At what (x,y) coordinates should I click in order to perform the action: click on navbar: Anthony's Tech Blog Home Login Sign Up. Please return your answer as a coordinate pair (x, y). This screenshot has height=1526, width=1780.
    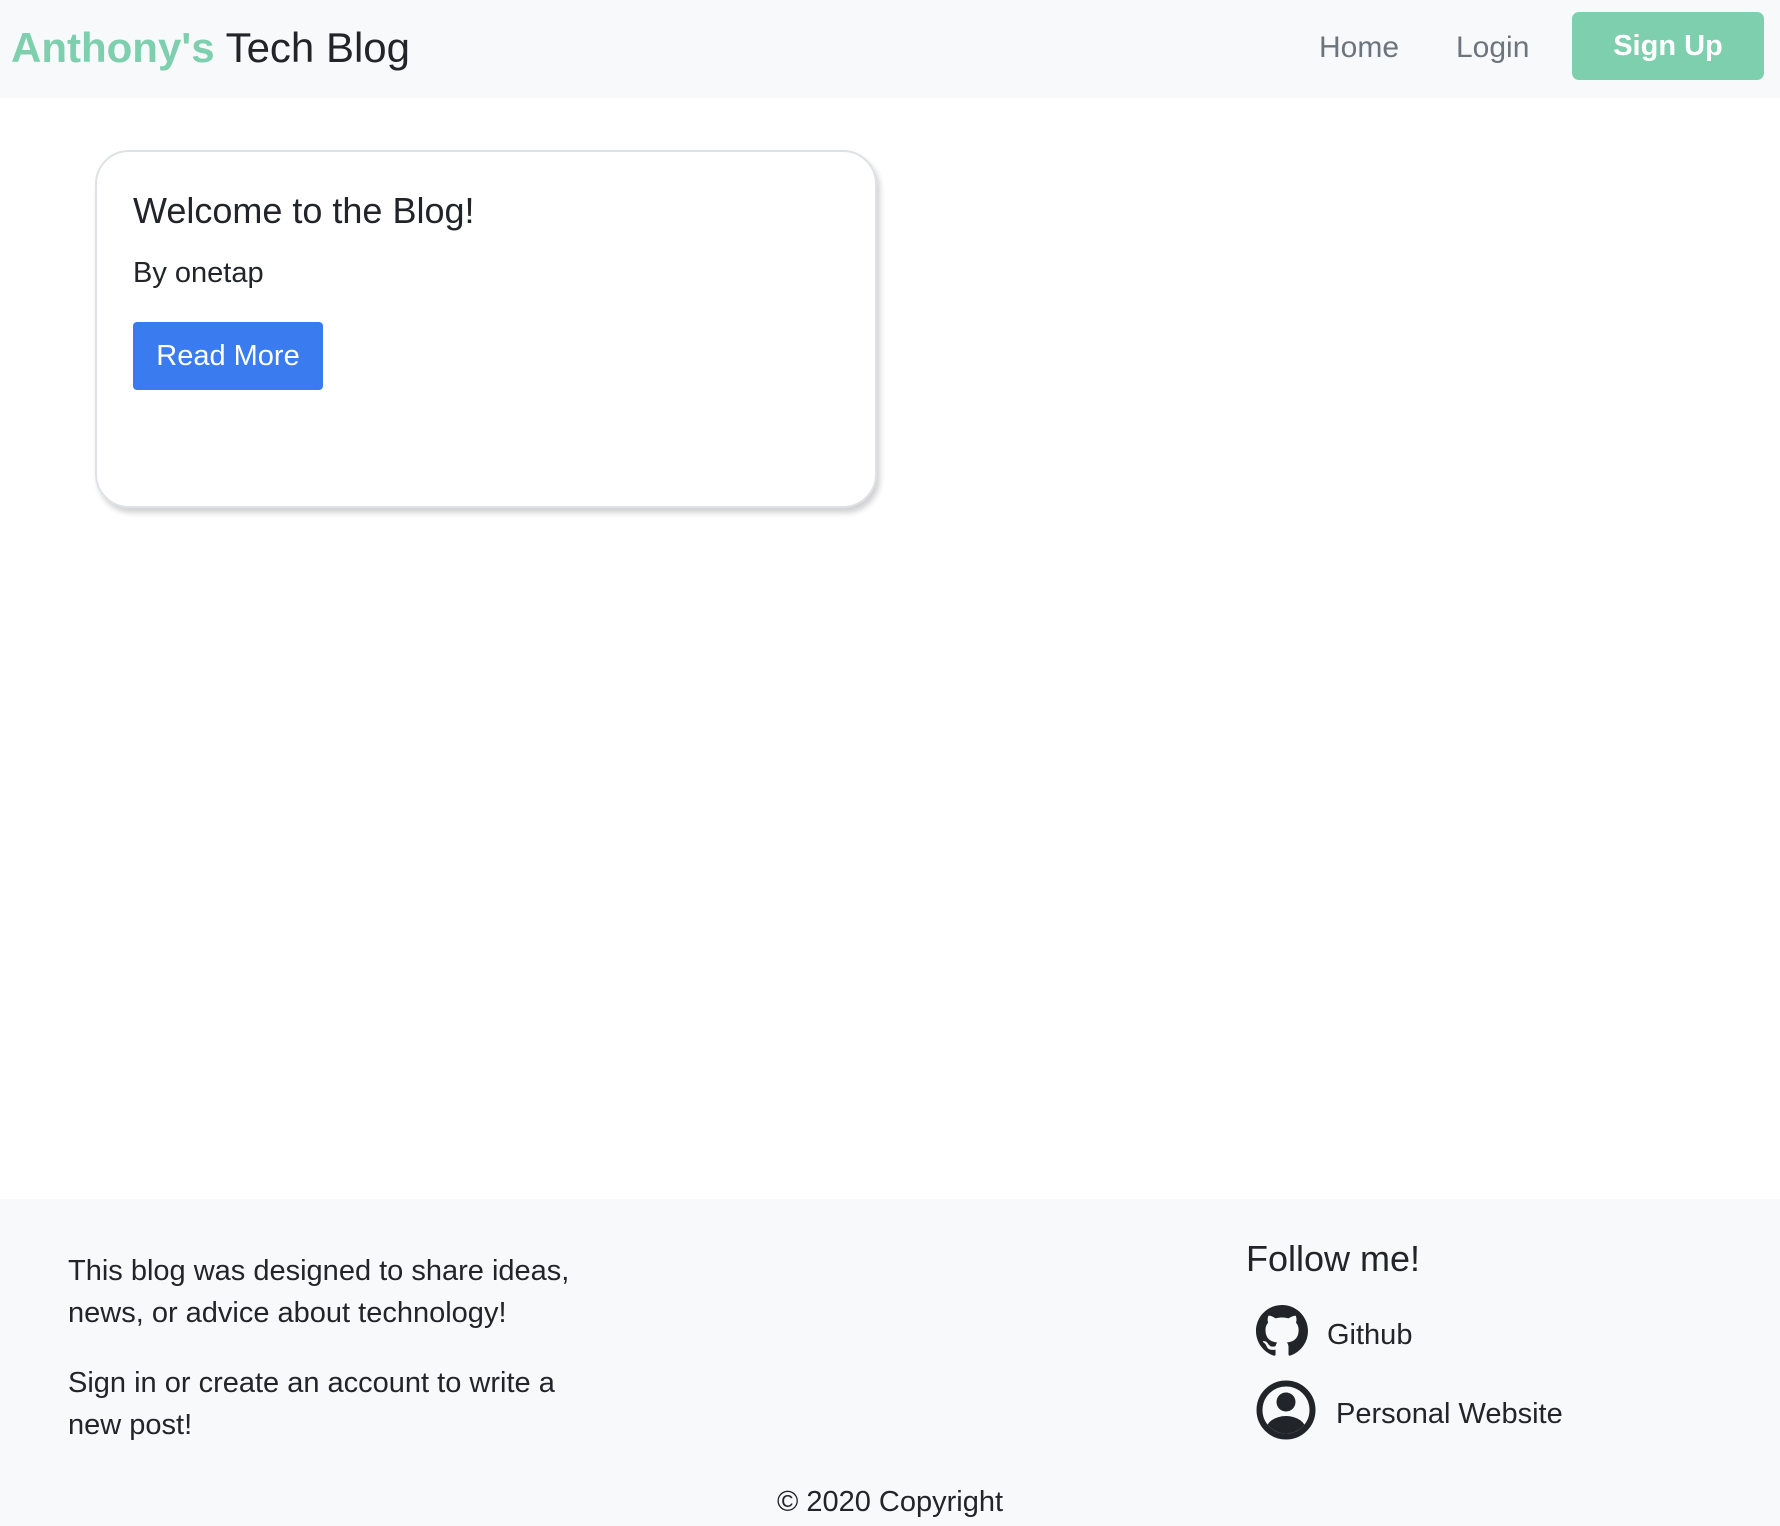
    Looking at the image, I should click on (890, 49).